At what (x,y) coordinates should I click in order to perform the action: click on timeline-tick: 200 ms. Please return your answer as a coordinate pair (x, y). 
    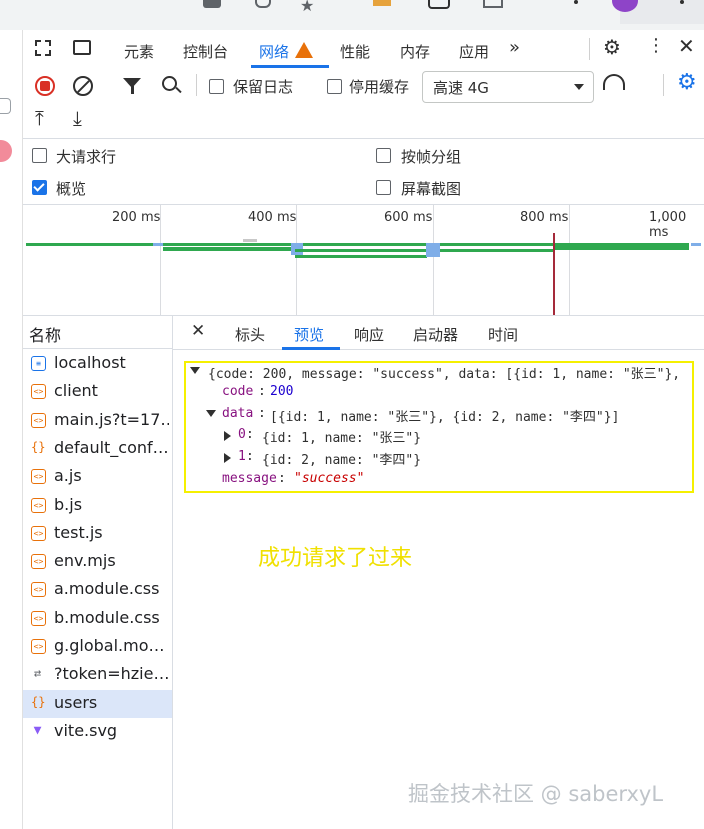
    Looking at the image, I should click on (136, 217).